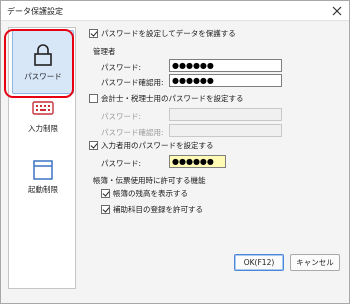  Describe the element at coordinates (158, 209) in the screenshot. I see `allow-sub-accounts-label: 補助科目の登録を許可する` at that location.